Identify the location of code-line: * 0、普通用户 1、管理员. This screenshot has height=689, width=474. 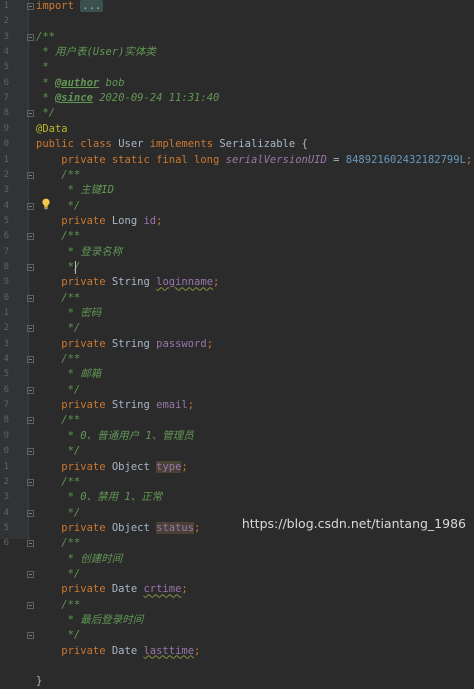
(237, 436).